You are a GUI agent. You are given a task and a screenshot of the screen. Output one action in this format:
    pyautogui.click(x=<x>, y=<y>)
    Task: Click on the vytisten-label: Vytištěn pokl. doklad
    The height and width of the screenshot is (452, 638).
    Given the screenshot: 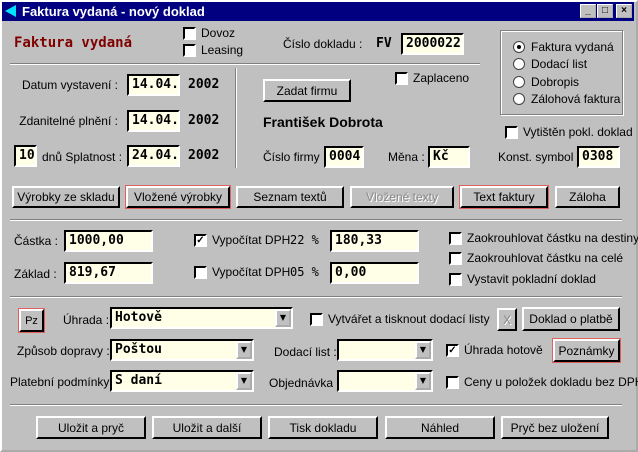 What is the action you would take?
    pyautogui.click(x=578, y=132)
    